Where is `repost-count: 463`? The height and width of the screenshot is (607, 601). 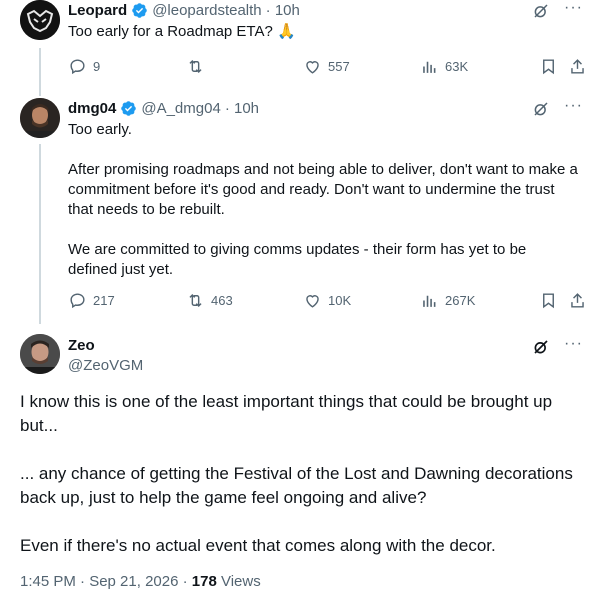 repost-count: 463 is located at coordinates (222, 300).